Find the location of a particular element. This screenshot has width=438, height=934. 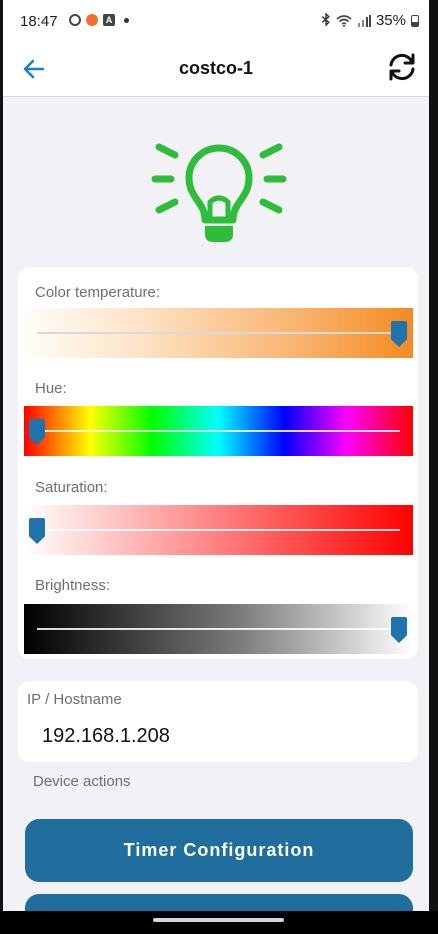

refresh-icon is located at coordinates (402, 67).